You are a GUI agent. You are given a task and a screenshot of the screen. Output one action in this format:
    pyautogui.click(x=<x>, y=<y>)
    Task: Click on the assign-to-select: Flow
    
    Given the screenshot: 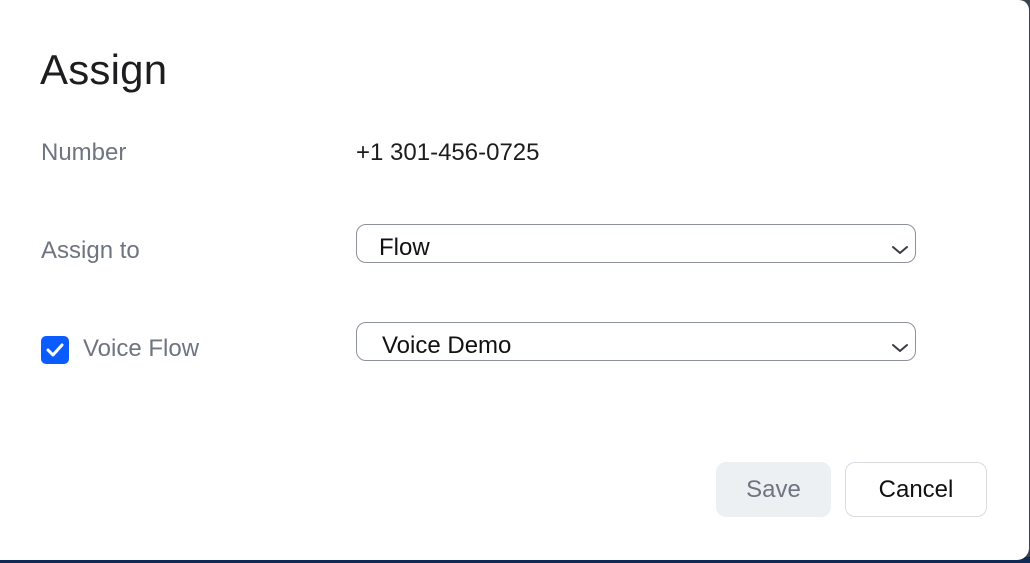 What is the action you would take?
    pyautogui.click(x=636, y=243)
    